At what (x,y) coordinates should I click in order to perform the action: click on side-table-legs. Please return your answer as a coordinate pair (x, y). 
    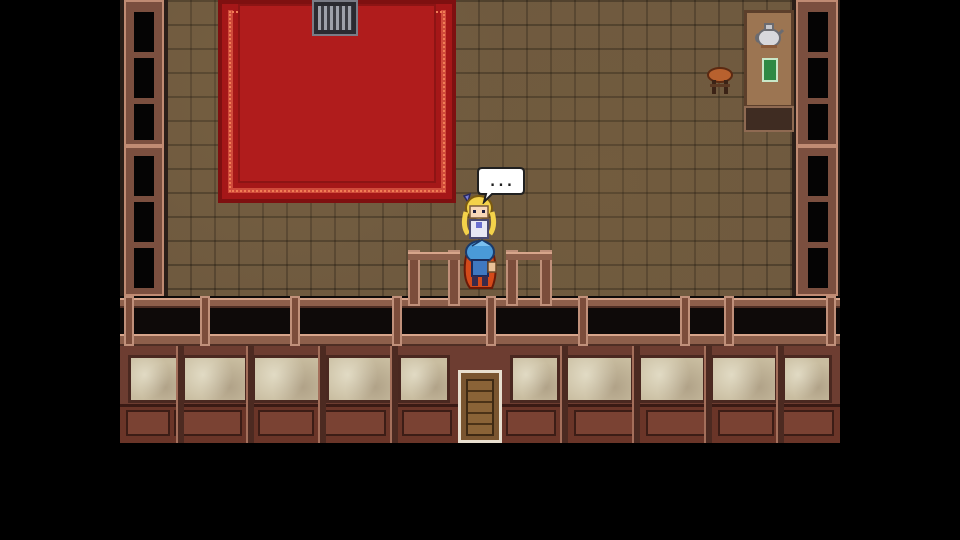
    Looking at the image, I should click on (769, 119).